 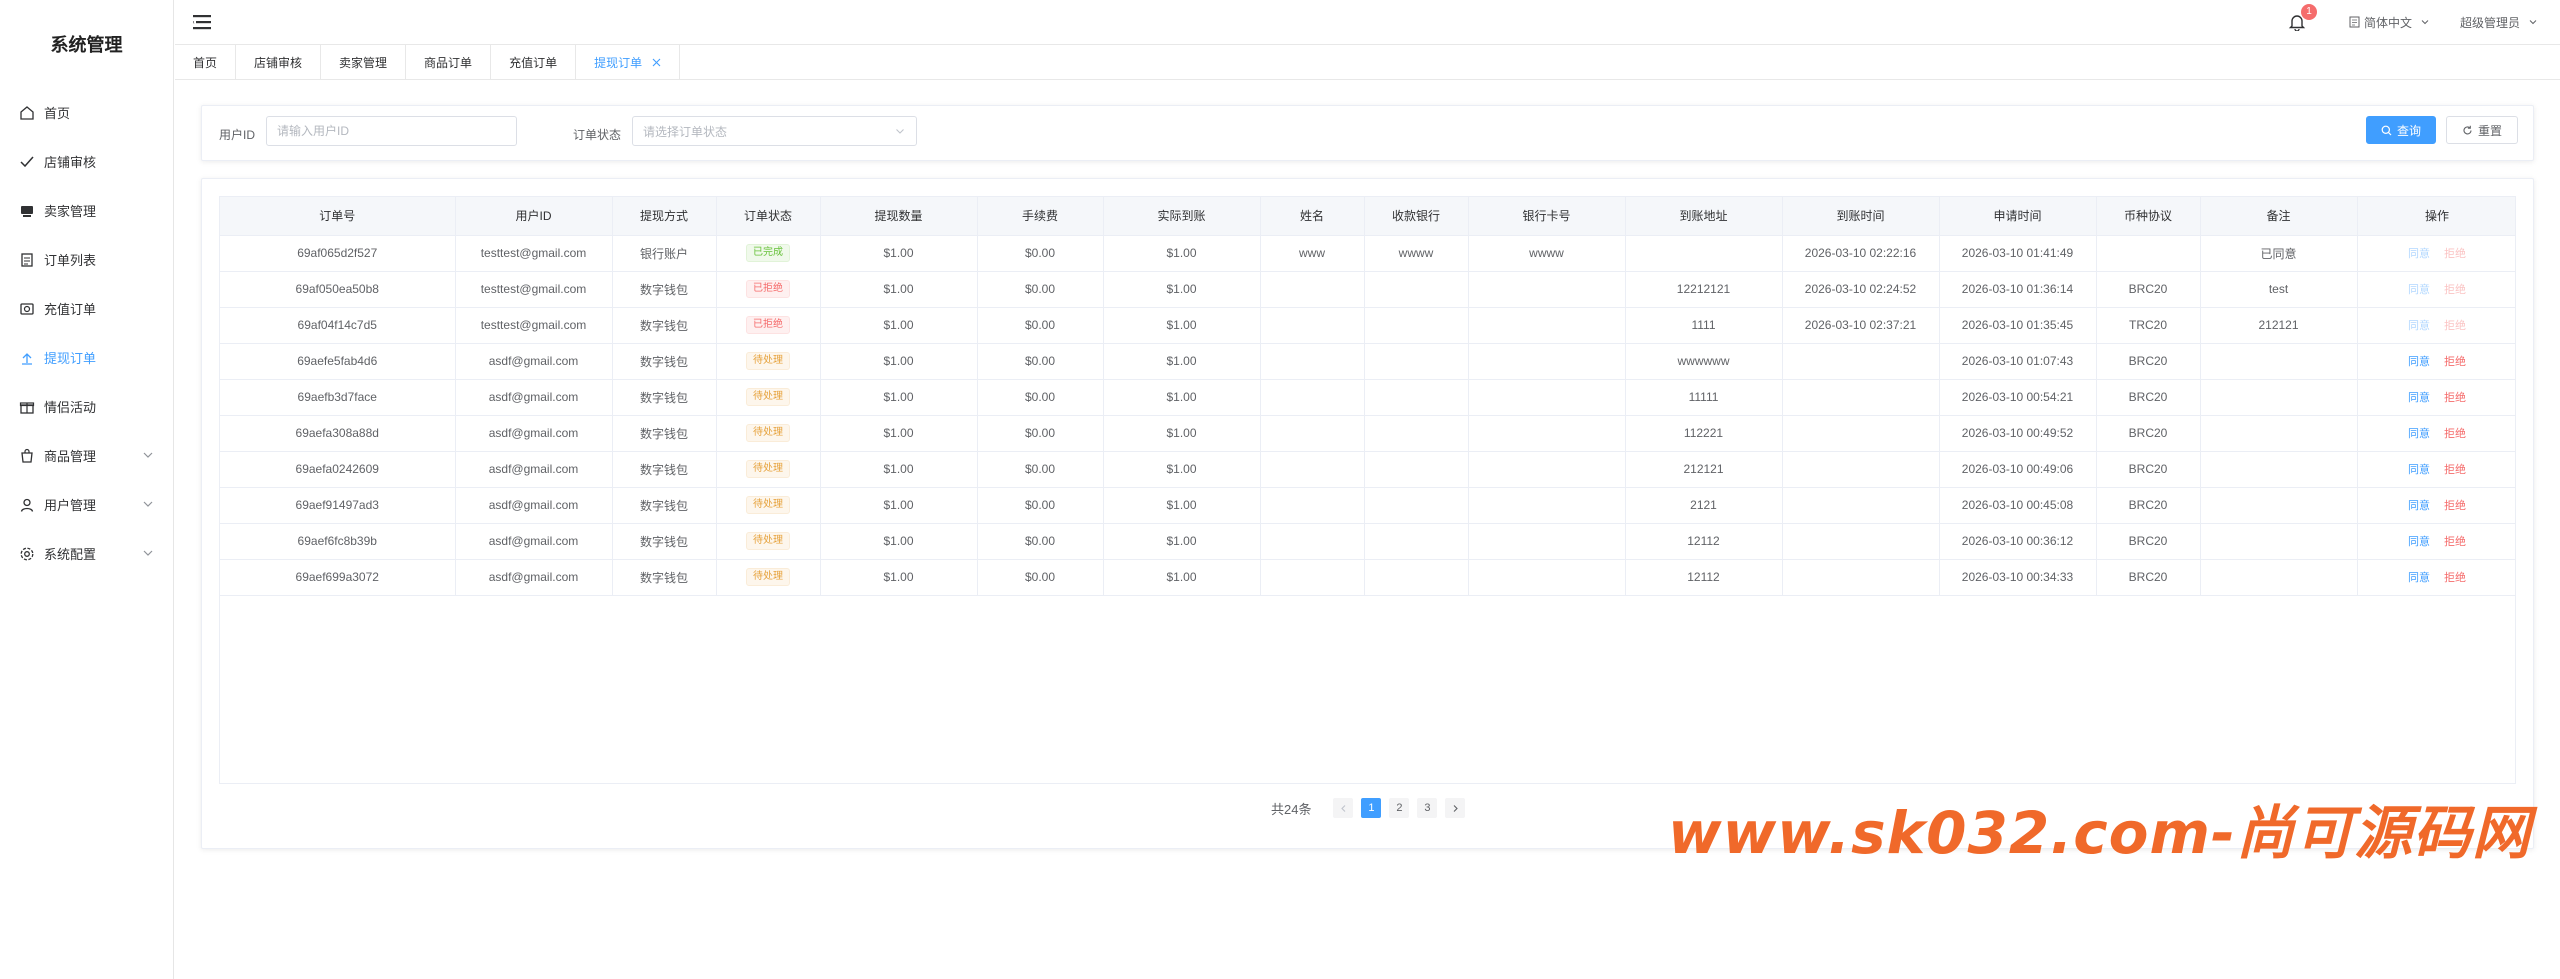 I want to click on tab-product-orders: 商品订单, so click(x=449, y=62).